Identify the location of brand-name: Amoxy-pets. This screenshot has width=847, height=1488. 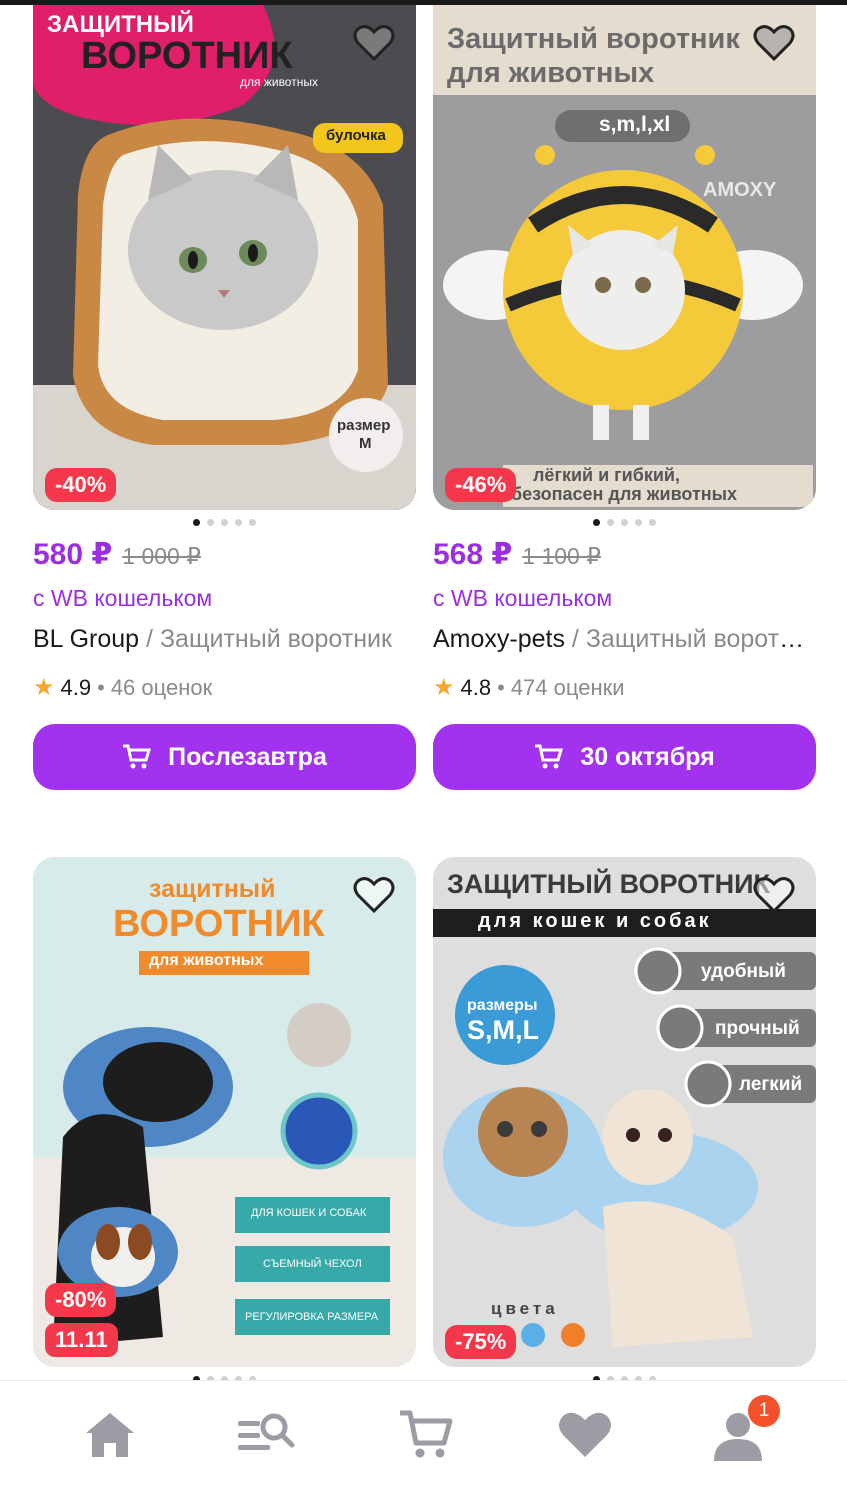
(499, 639).